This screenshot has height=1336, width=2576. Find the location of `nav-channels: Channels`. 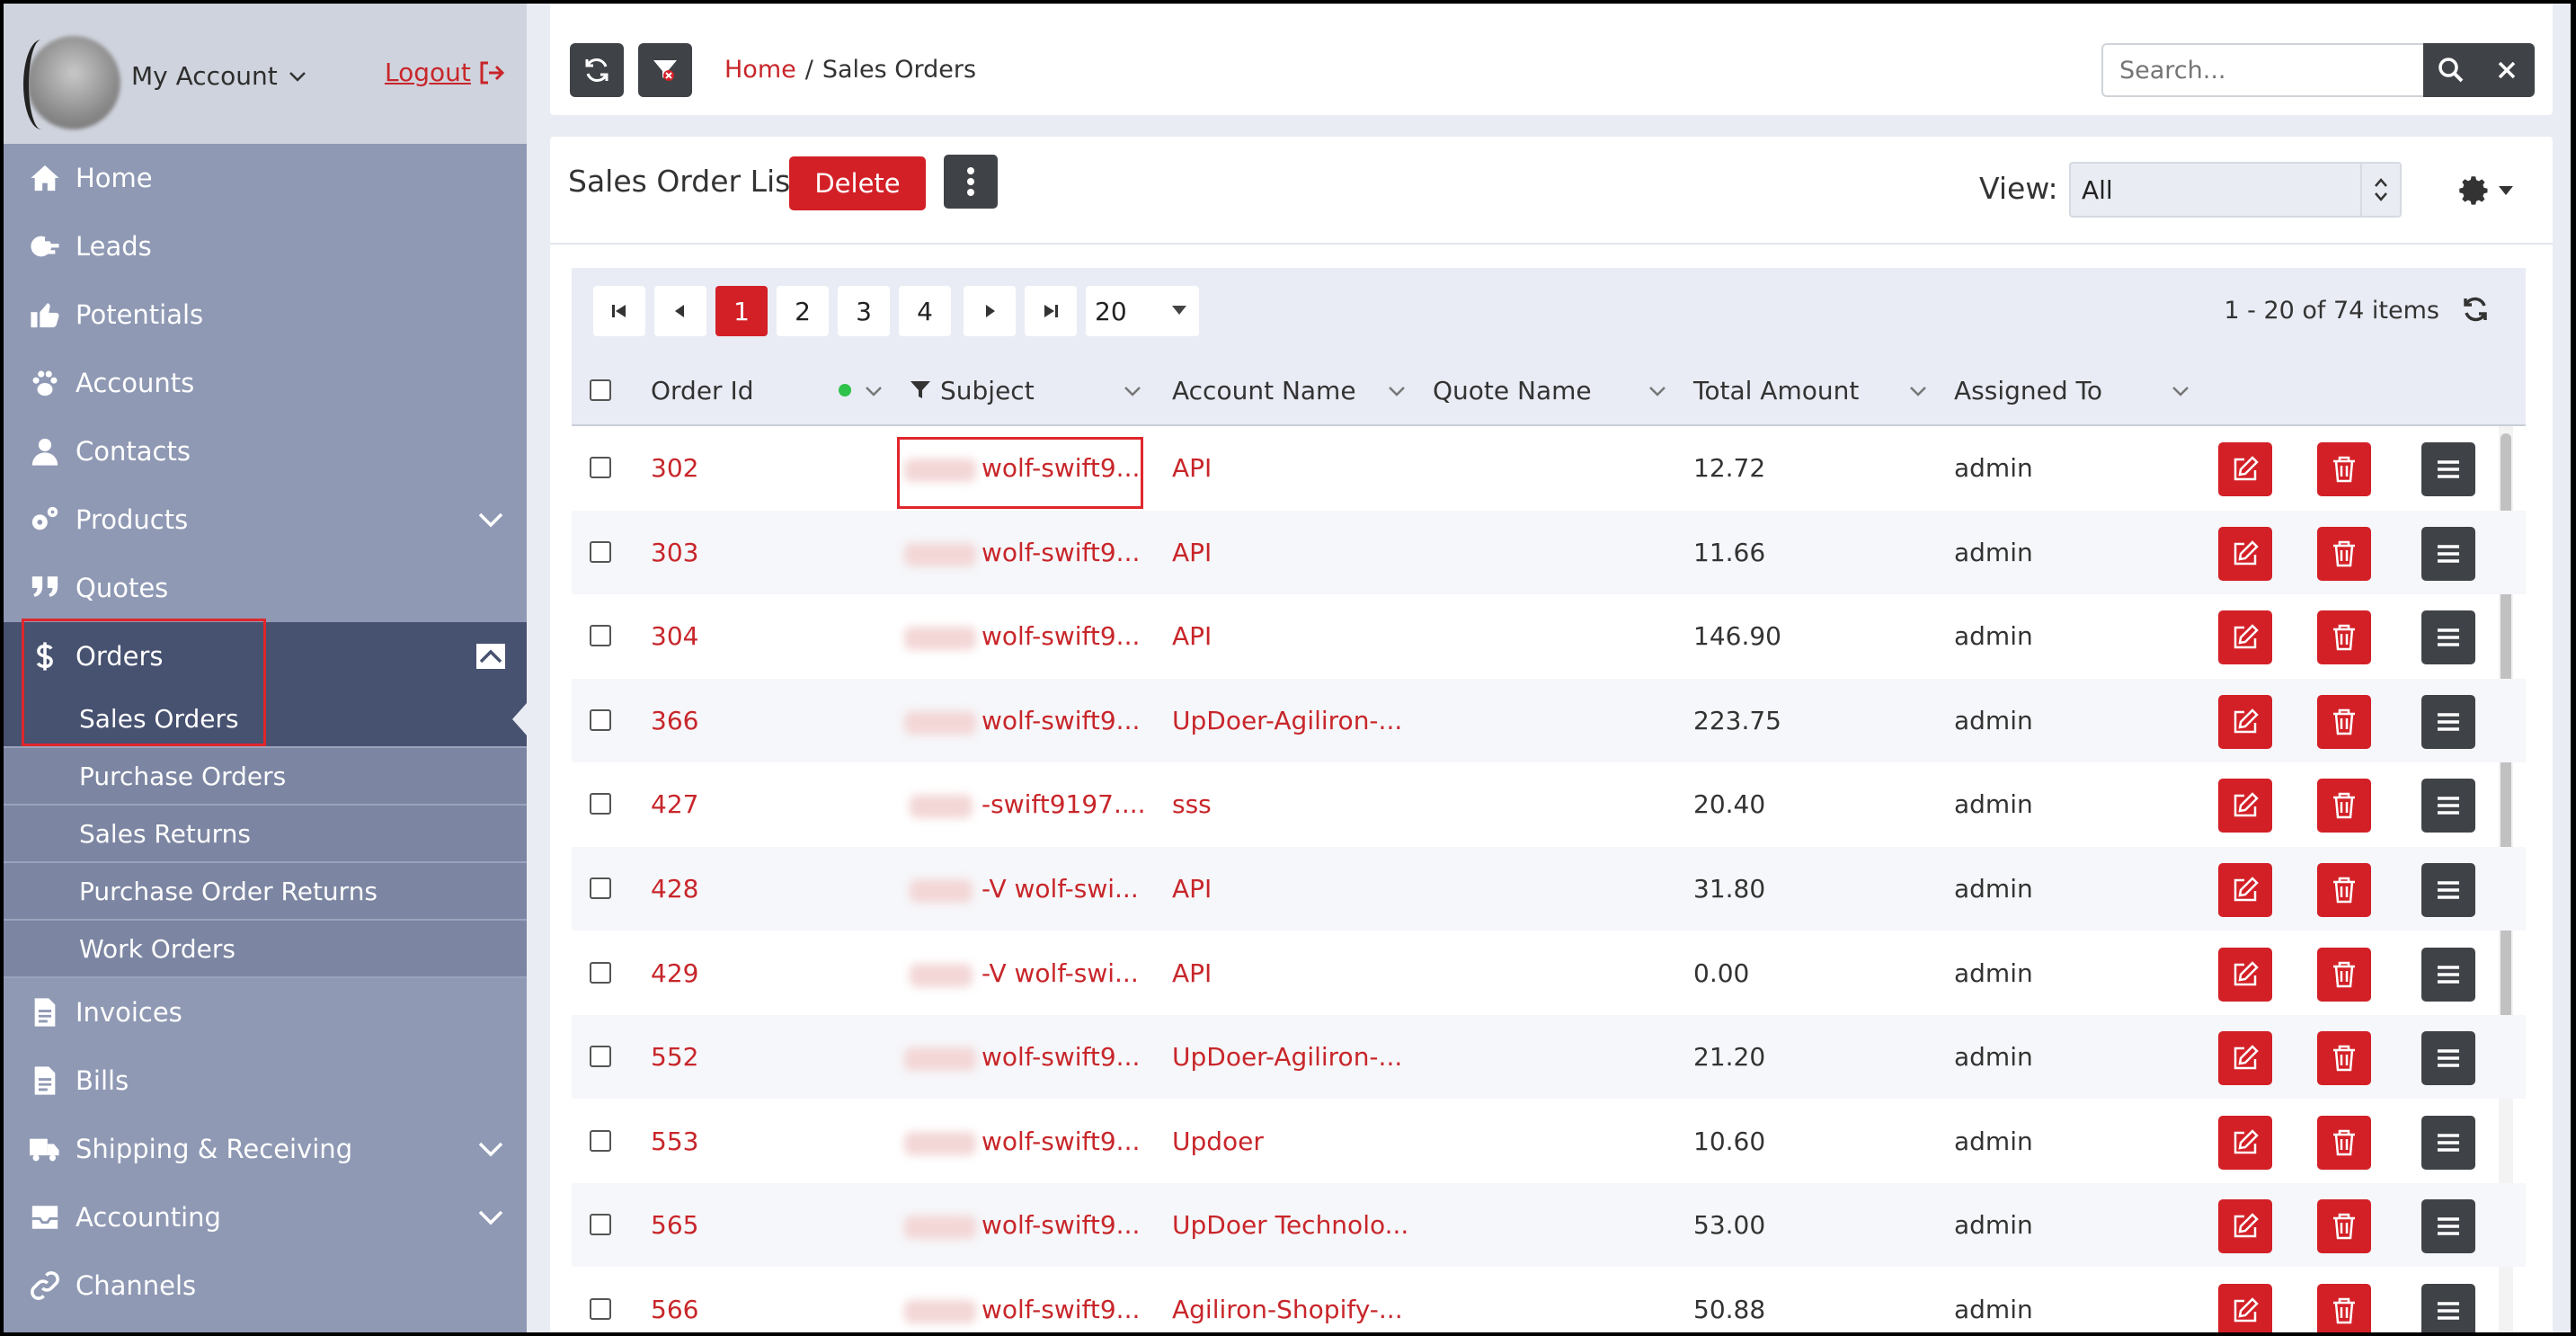

nav-channels: Channels is located at coordinates (265, 1285).